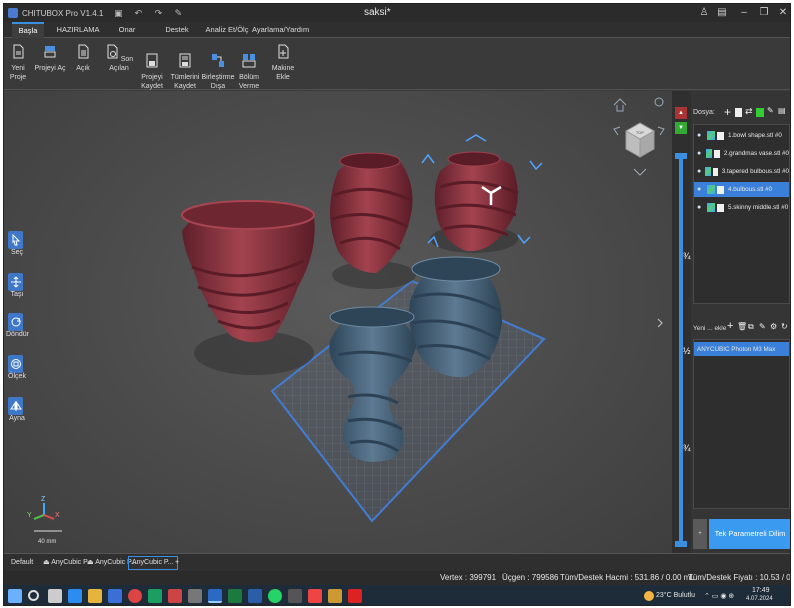  What do you see at coordinates (215, 596) in the screenshot?
I see `chitubox-taskbar-icon` at bounding box center [215, 596].